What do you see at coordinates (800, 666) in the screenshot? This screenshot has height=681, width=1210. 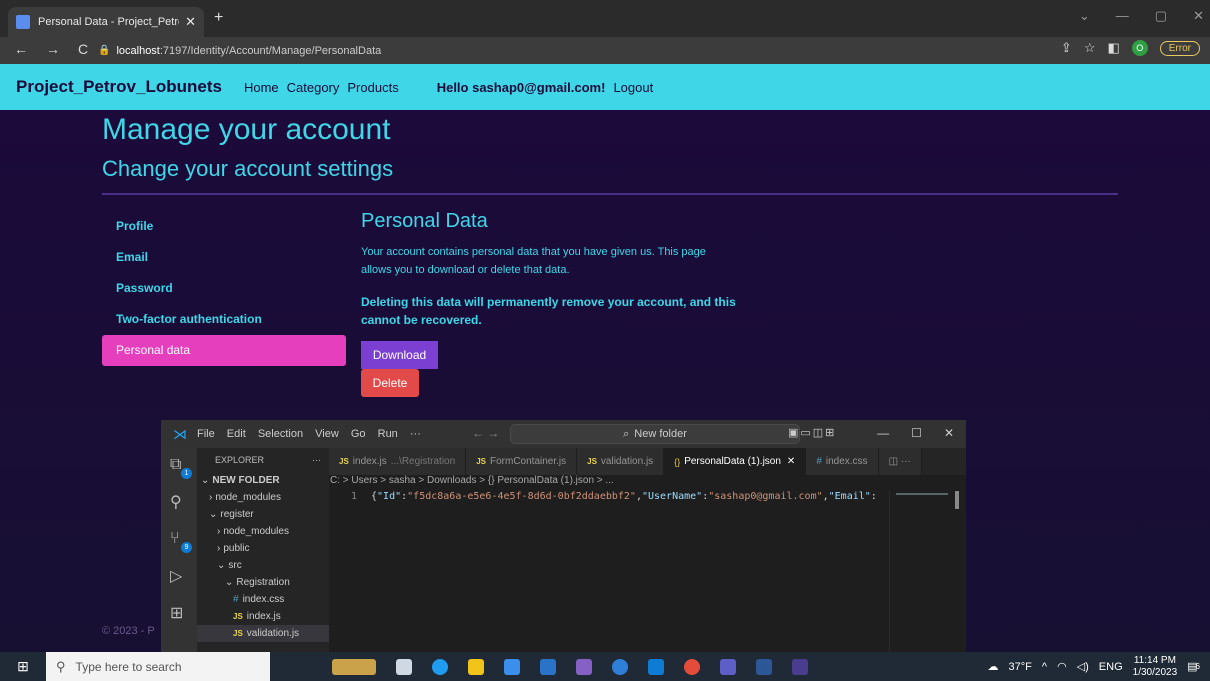 I see `terminal-icon` at bounding box center [800, 666].